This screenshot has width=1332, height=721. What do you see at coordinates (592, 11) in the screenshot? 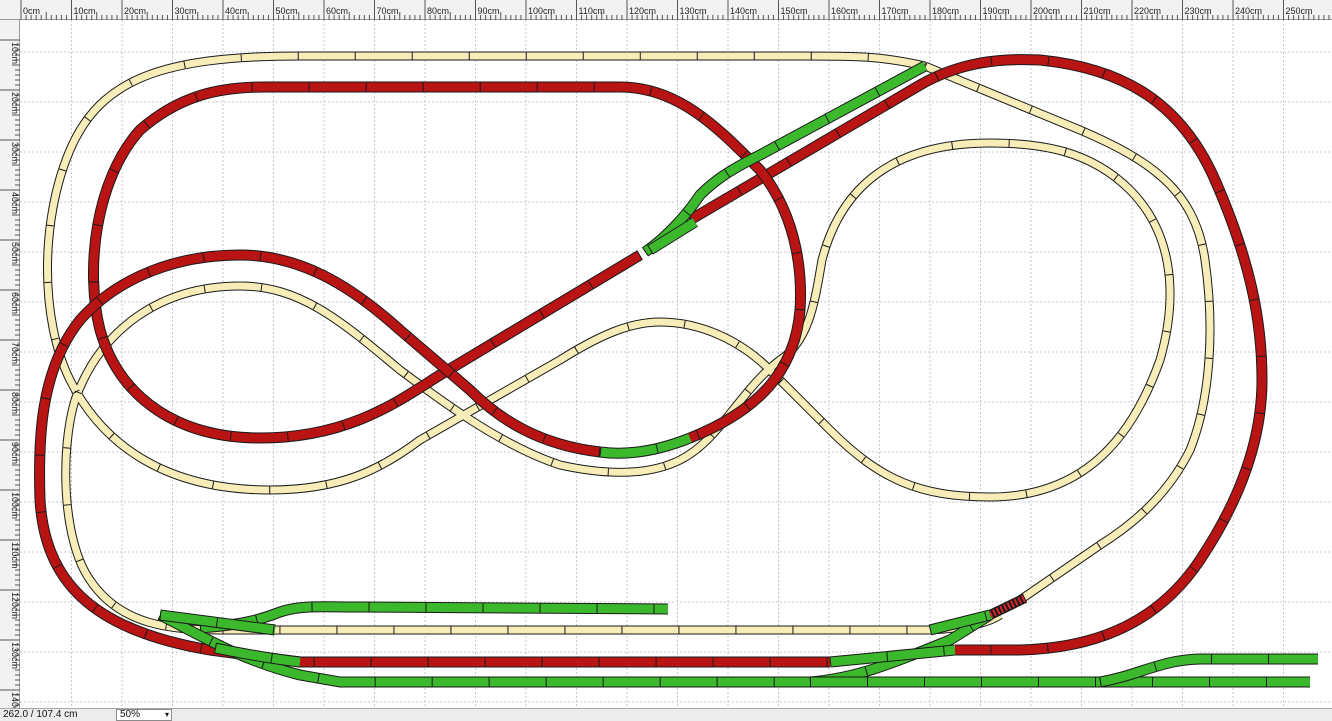
I see `ruler-top-label: 110cm` at bounding box center [592, 11].